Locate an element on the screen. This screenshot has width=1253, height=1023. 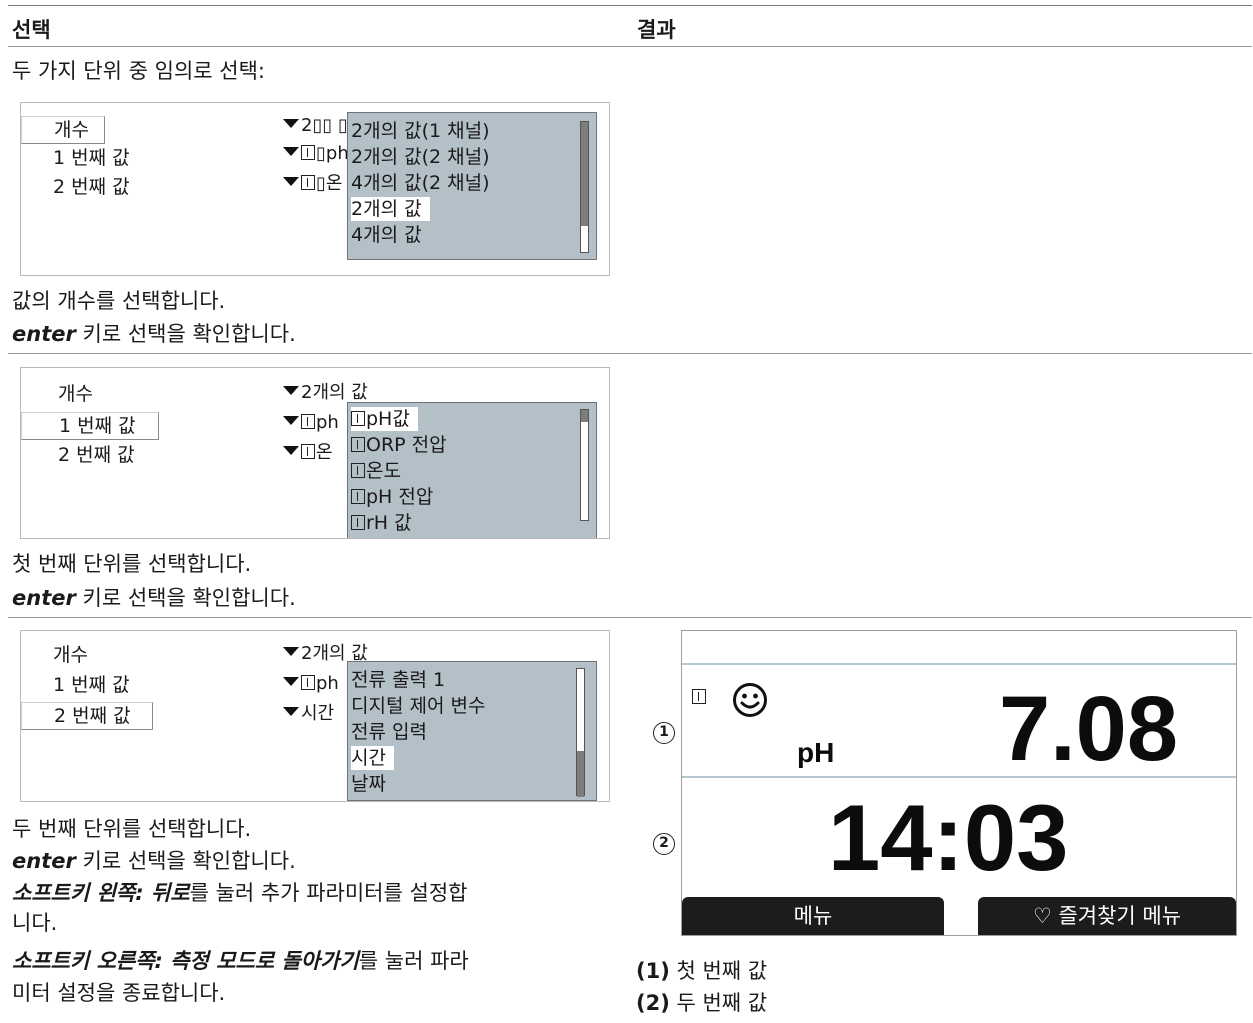
unit-1: pH is located at coordinates (816, 752).